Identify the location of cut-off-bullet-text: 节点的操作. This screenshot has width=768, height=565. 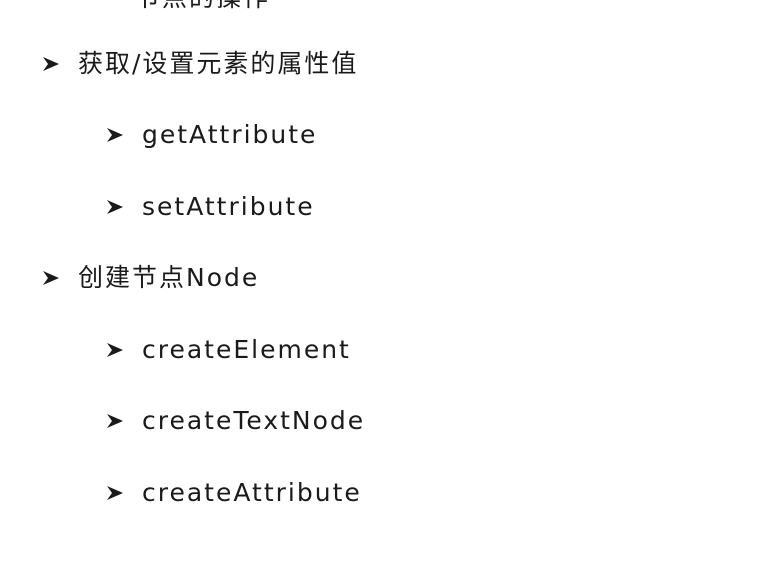
(202, 5).